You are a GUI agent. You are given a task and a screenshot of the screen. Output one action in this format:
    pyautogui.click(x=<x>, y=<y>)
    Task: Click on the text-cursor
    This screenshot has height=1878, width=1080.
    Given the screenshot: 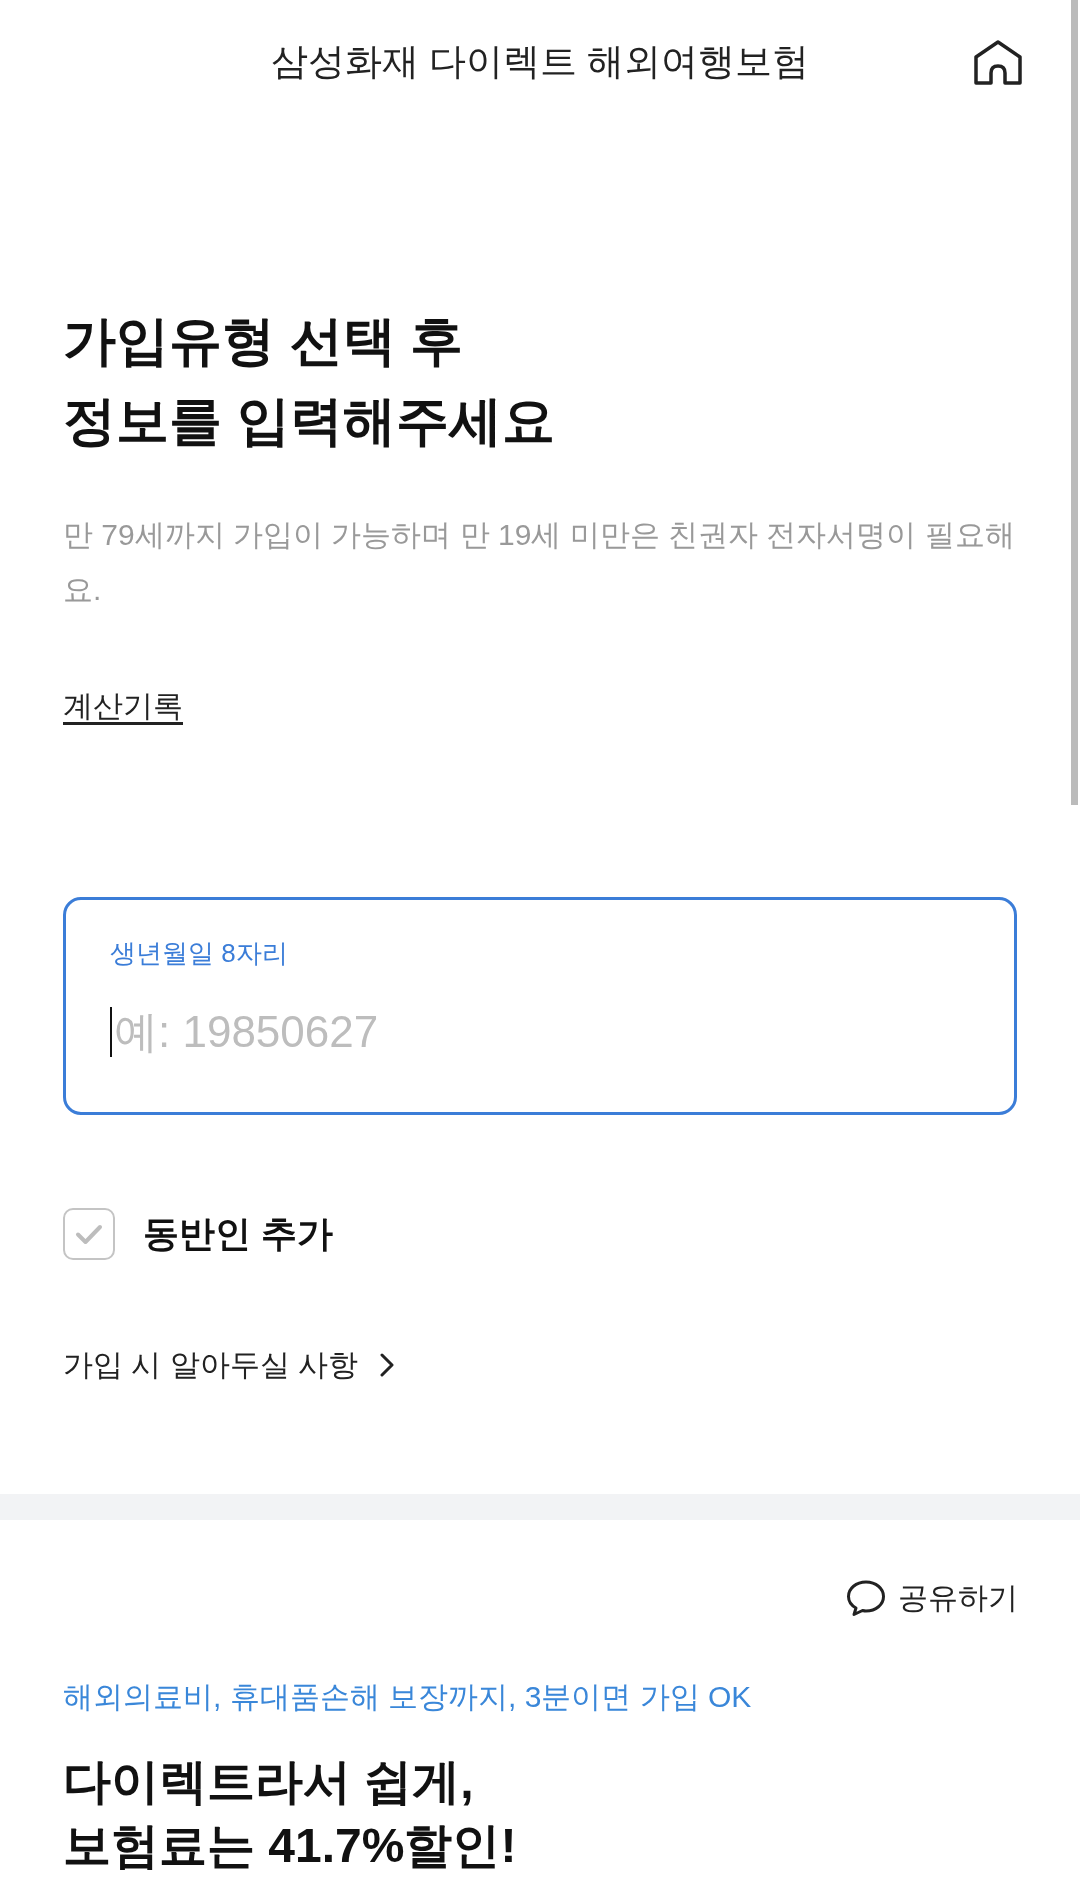 What is the action you would take?
    pyautogui.click(x=111, y=1032)
    